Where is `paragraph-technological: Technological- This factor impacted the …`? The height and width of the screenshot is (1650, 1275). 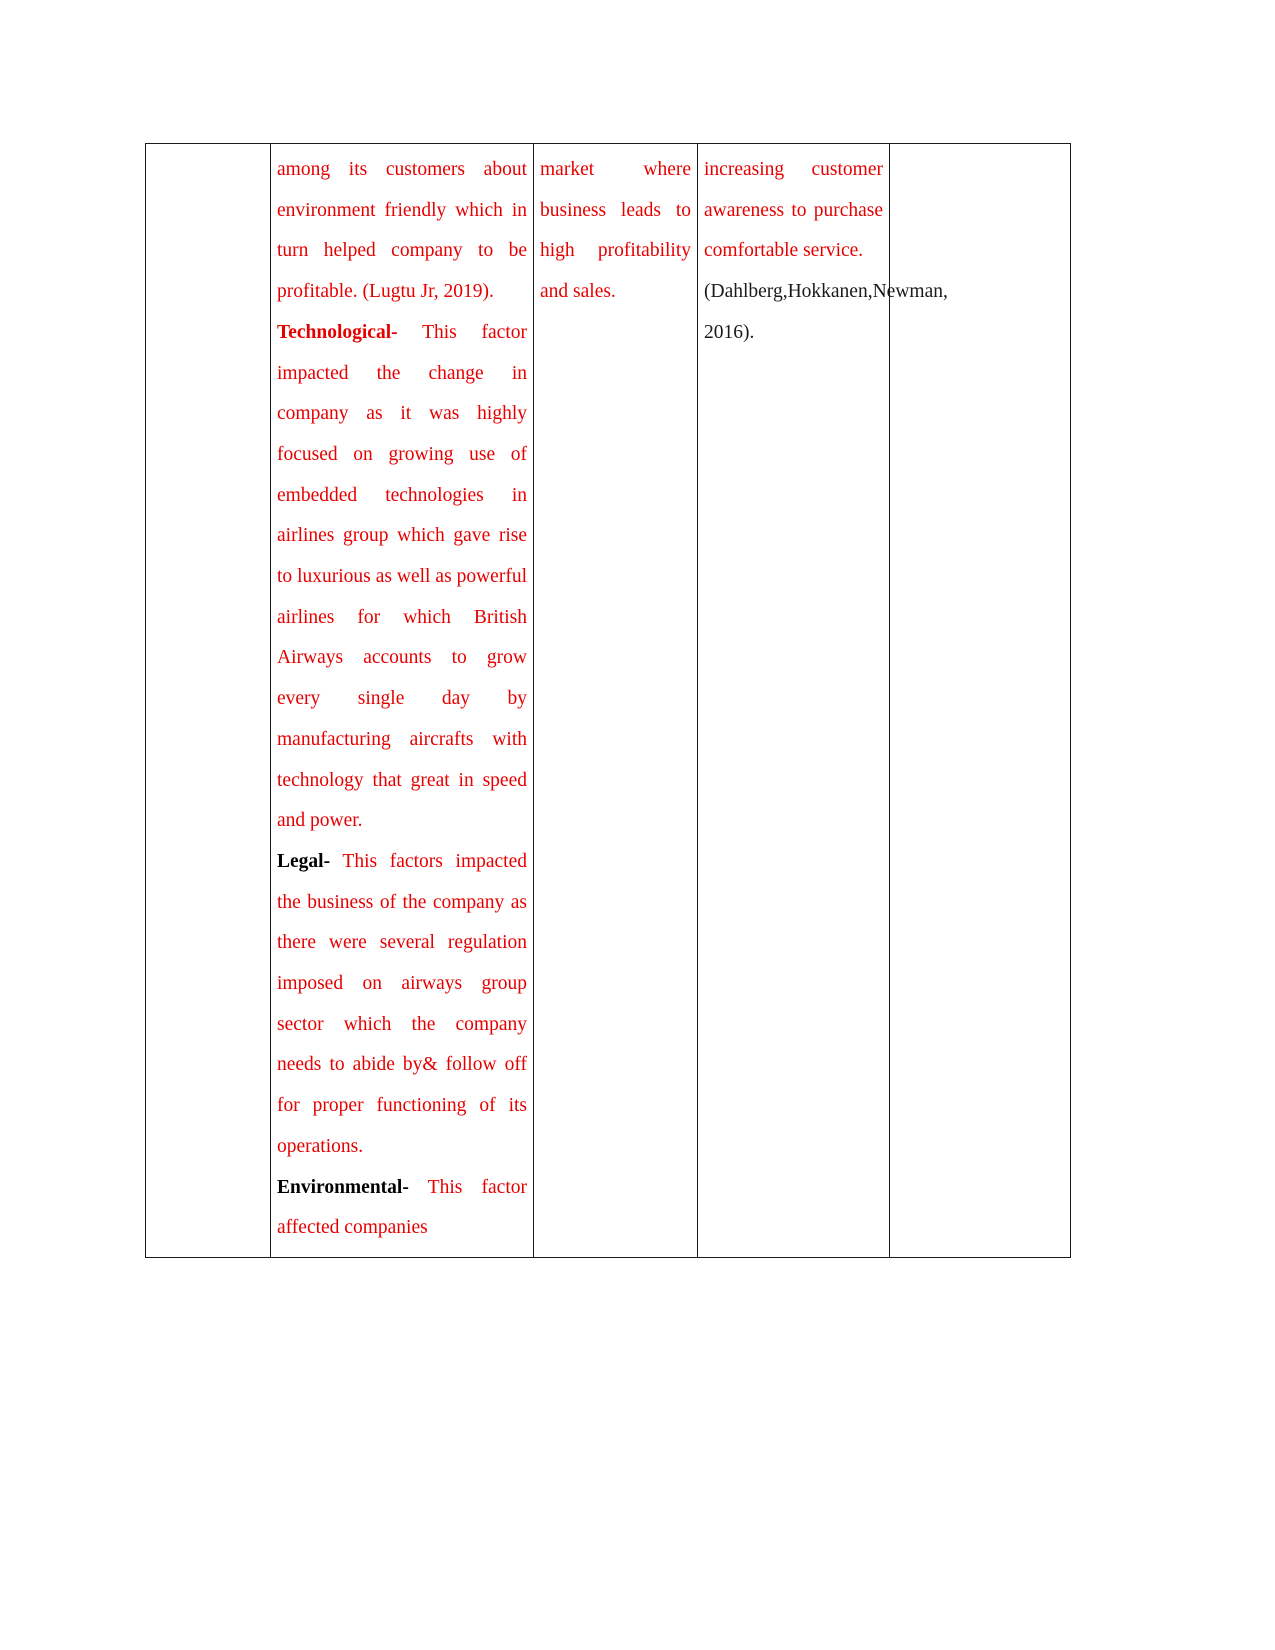
paragraph-technological: Technological- This factor impacted the … is located at coordinates (402, 577).